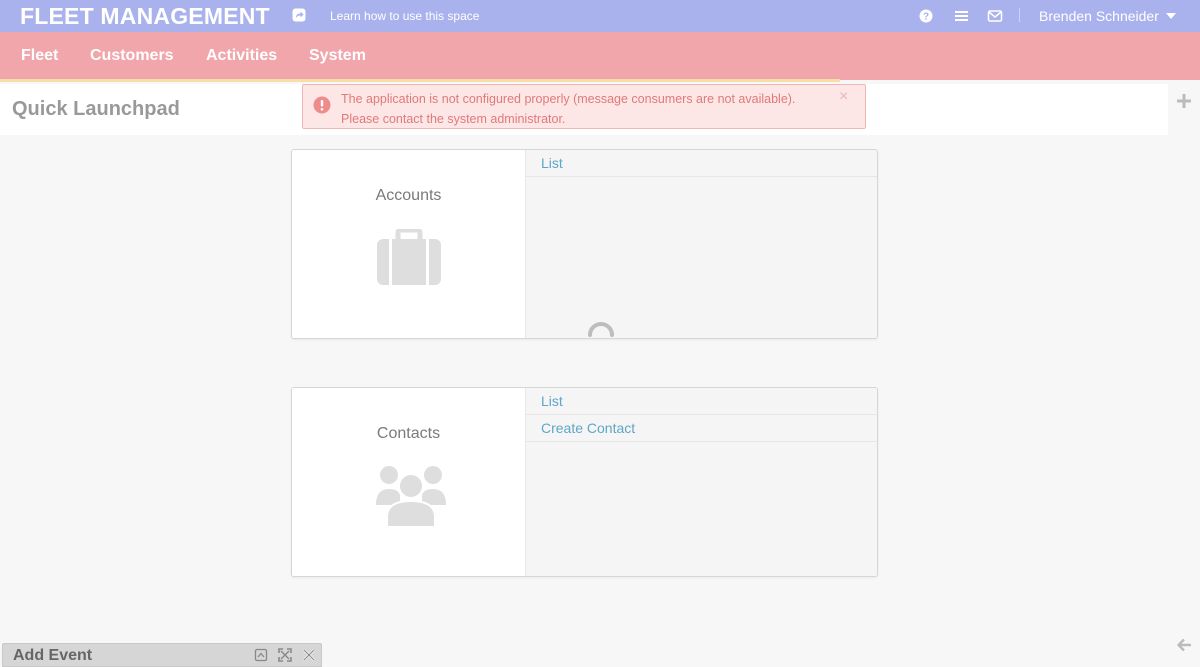 The image size is (1200, 667). Describe the element at coordinates (453, 119) in the screenshot. I see `alert-line-2: Please contact the system administrator.` at that location.